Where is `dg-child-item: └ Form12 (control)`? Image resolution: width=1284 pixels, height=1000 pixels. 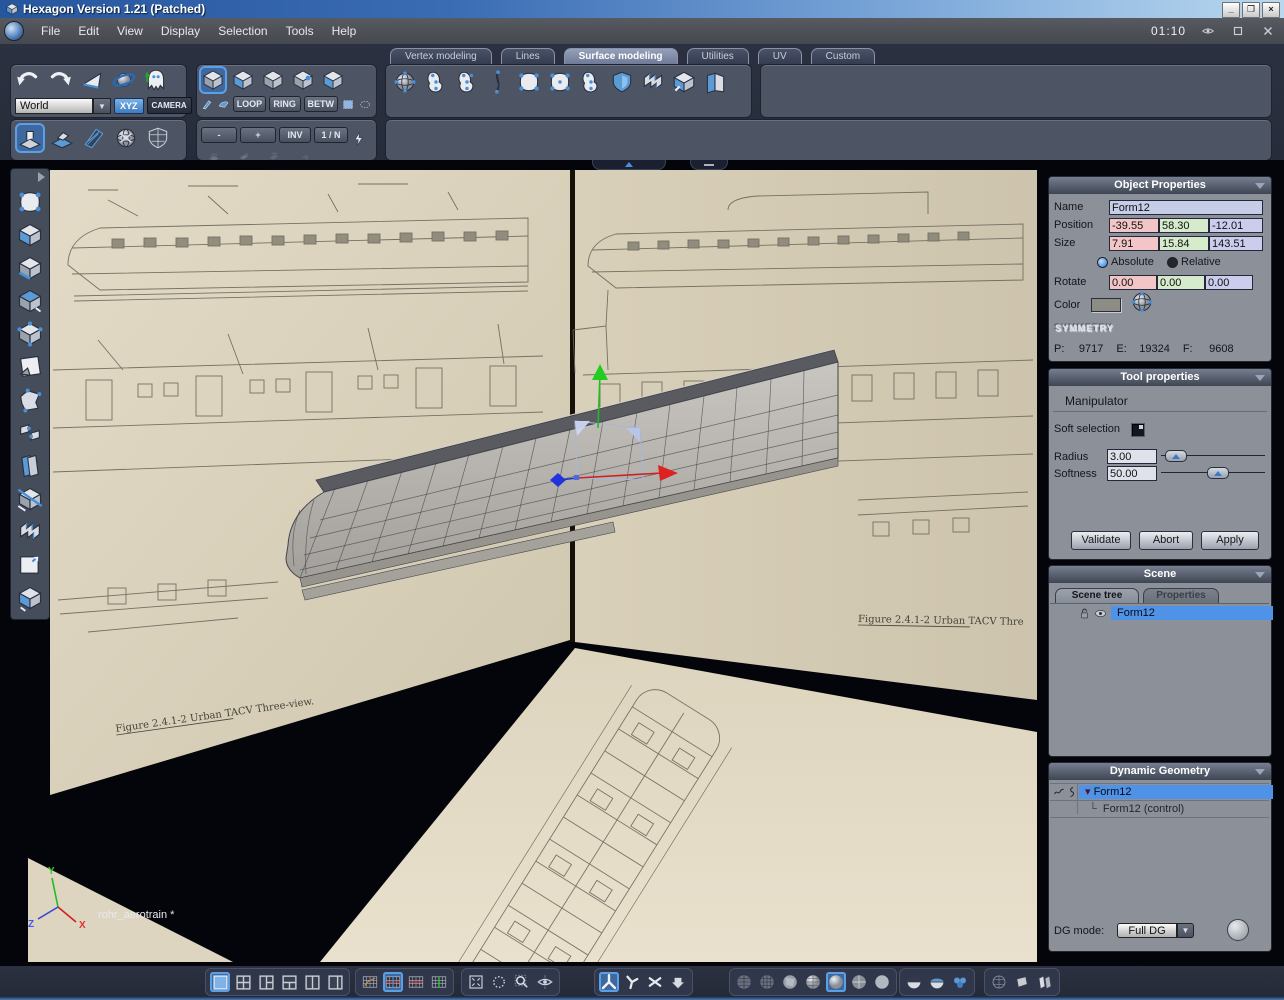
dg-child-item: └ Form12 (control) is located at coordinates (1136, 809).